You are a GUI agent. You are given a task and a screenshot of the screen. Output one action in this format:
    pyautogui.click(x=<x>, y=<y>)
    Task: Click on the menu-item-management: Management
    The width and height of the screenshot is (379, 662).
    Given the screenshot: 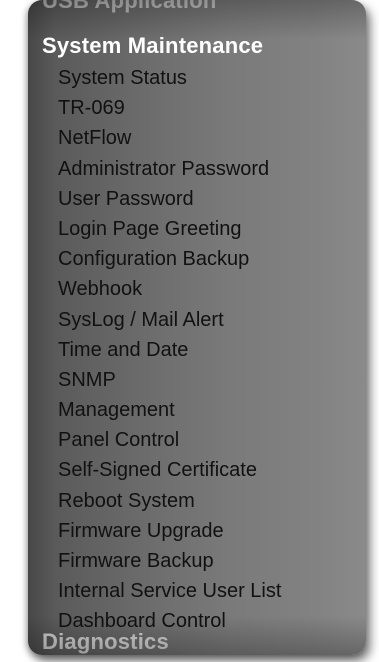 What is the action you would take?
    pyautogui.click(x=169, y=410)
    